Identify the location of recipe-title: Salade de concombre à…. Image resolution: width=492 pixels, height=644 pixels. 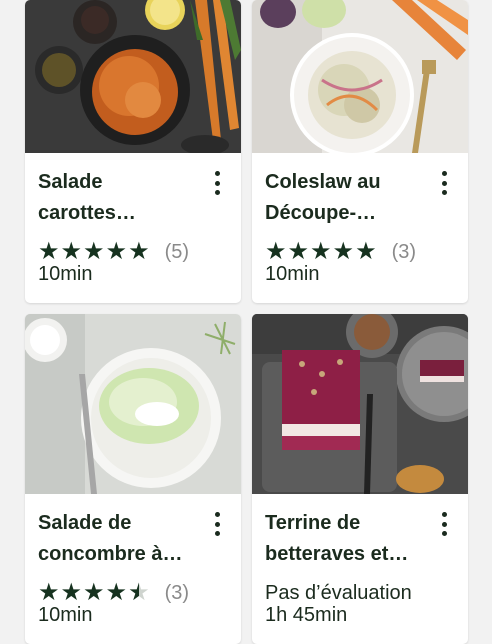
(123, 539).